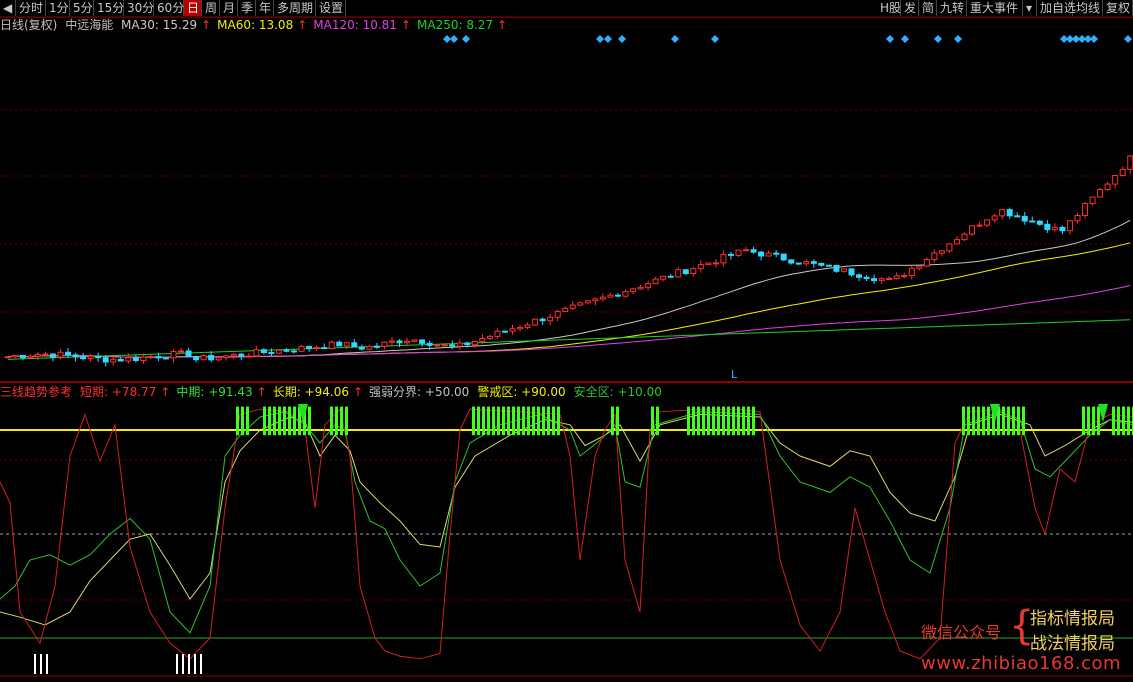  What do you see at coordinates (1021, 663) in the screenshot?
I see `watermark-url: www.zhibiao168.com` at bounding box center [1021, 663].